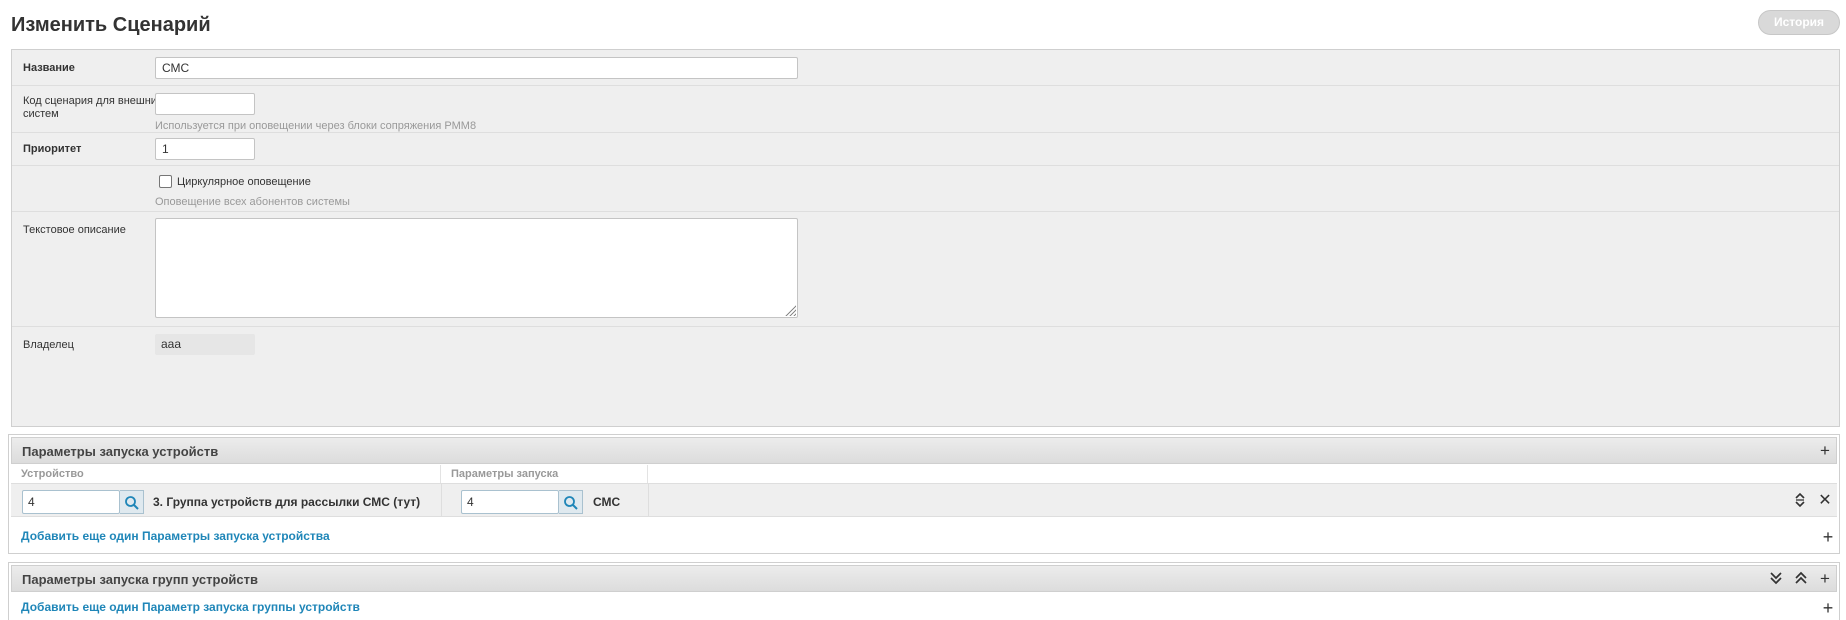 The height and width of the screenshot is (620, 1846). I want to click on page-title: Изменить Сценарий, so click(111, 25).